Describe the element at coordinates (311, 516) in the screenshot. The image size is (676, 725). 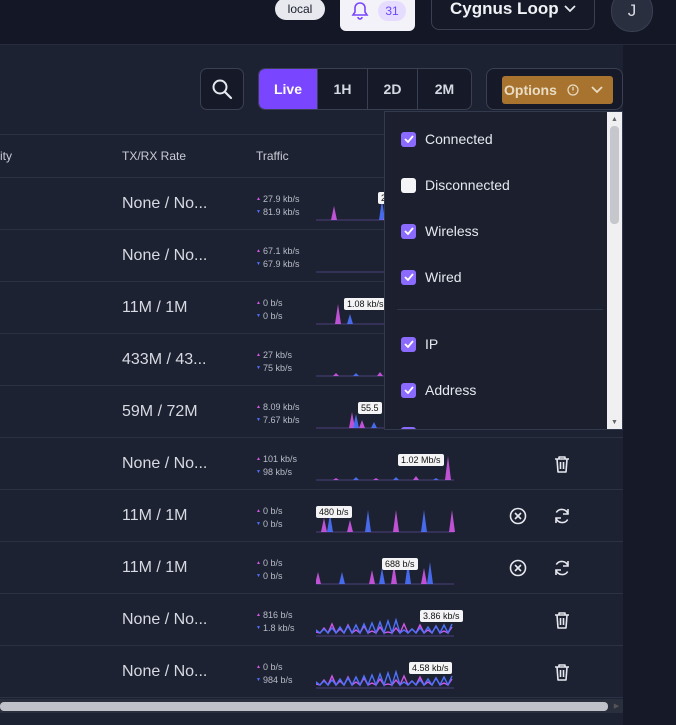
I see `table-row: 11M / 1M 0 b/s0 b/s 480 b/s` at that location.